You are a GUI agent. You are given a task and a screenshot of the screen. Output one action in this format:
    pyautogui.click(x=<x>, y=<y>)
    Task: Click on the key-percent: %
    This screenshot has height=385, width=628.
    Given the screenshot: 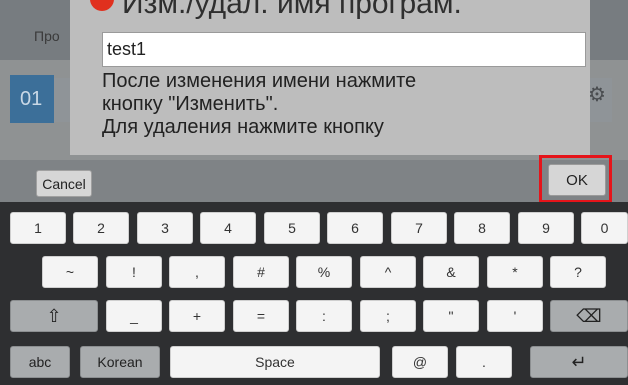 What is the action you would take?
    pyautogui.click(x=324, y=272)
    